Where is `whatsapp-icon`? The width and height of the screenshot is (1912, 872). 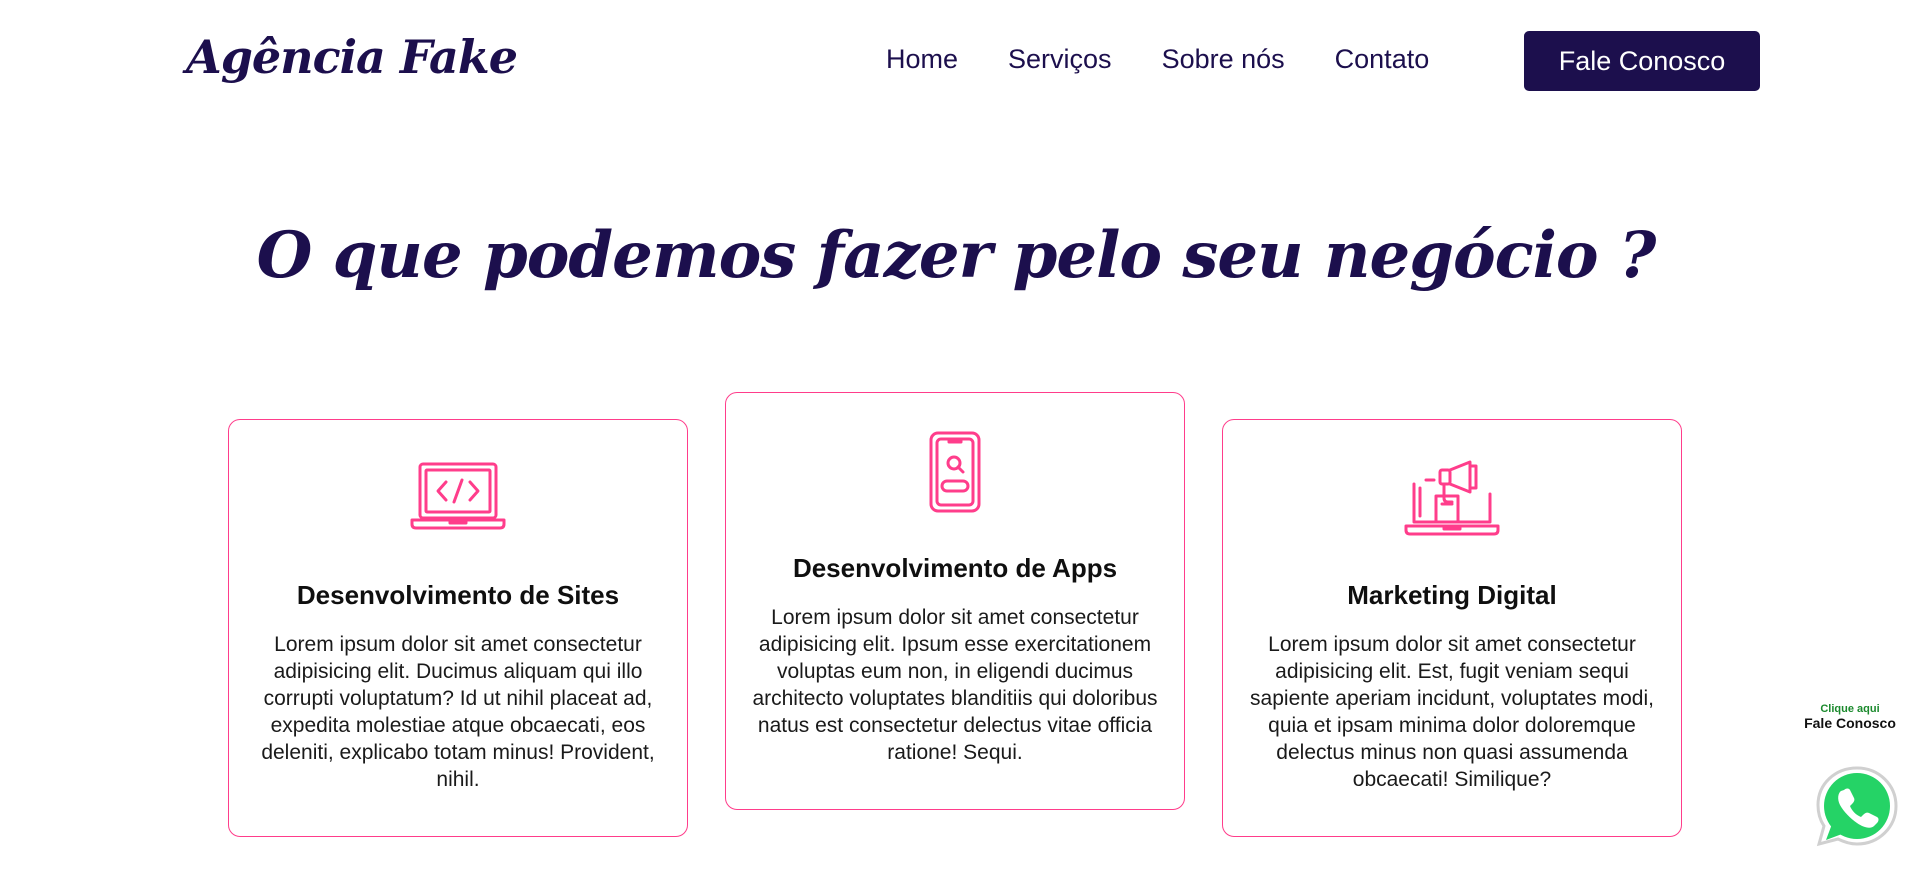
whatsapp-icon is located at coordinates (1857, 806).